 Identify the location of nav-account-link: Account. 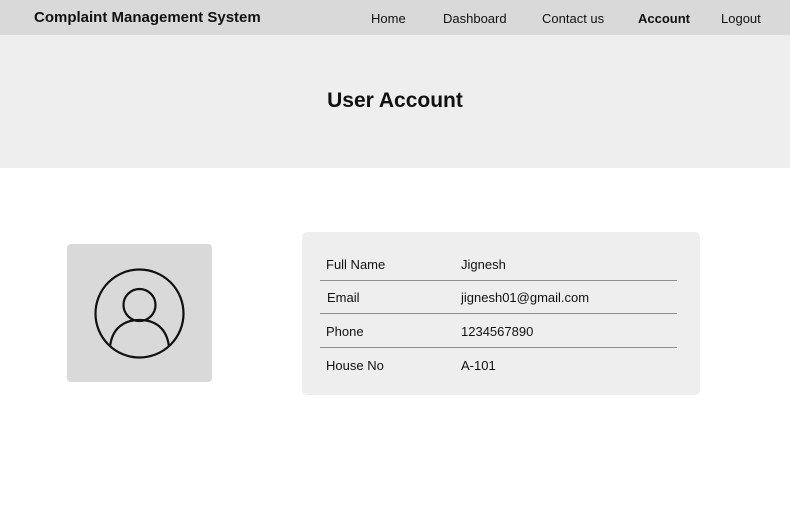
(664, 18).